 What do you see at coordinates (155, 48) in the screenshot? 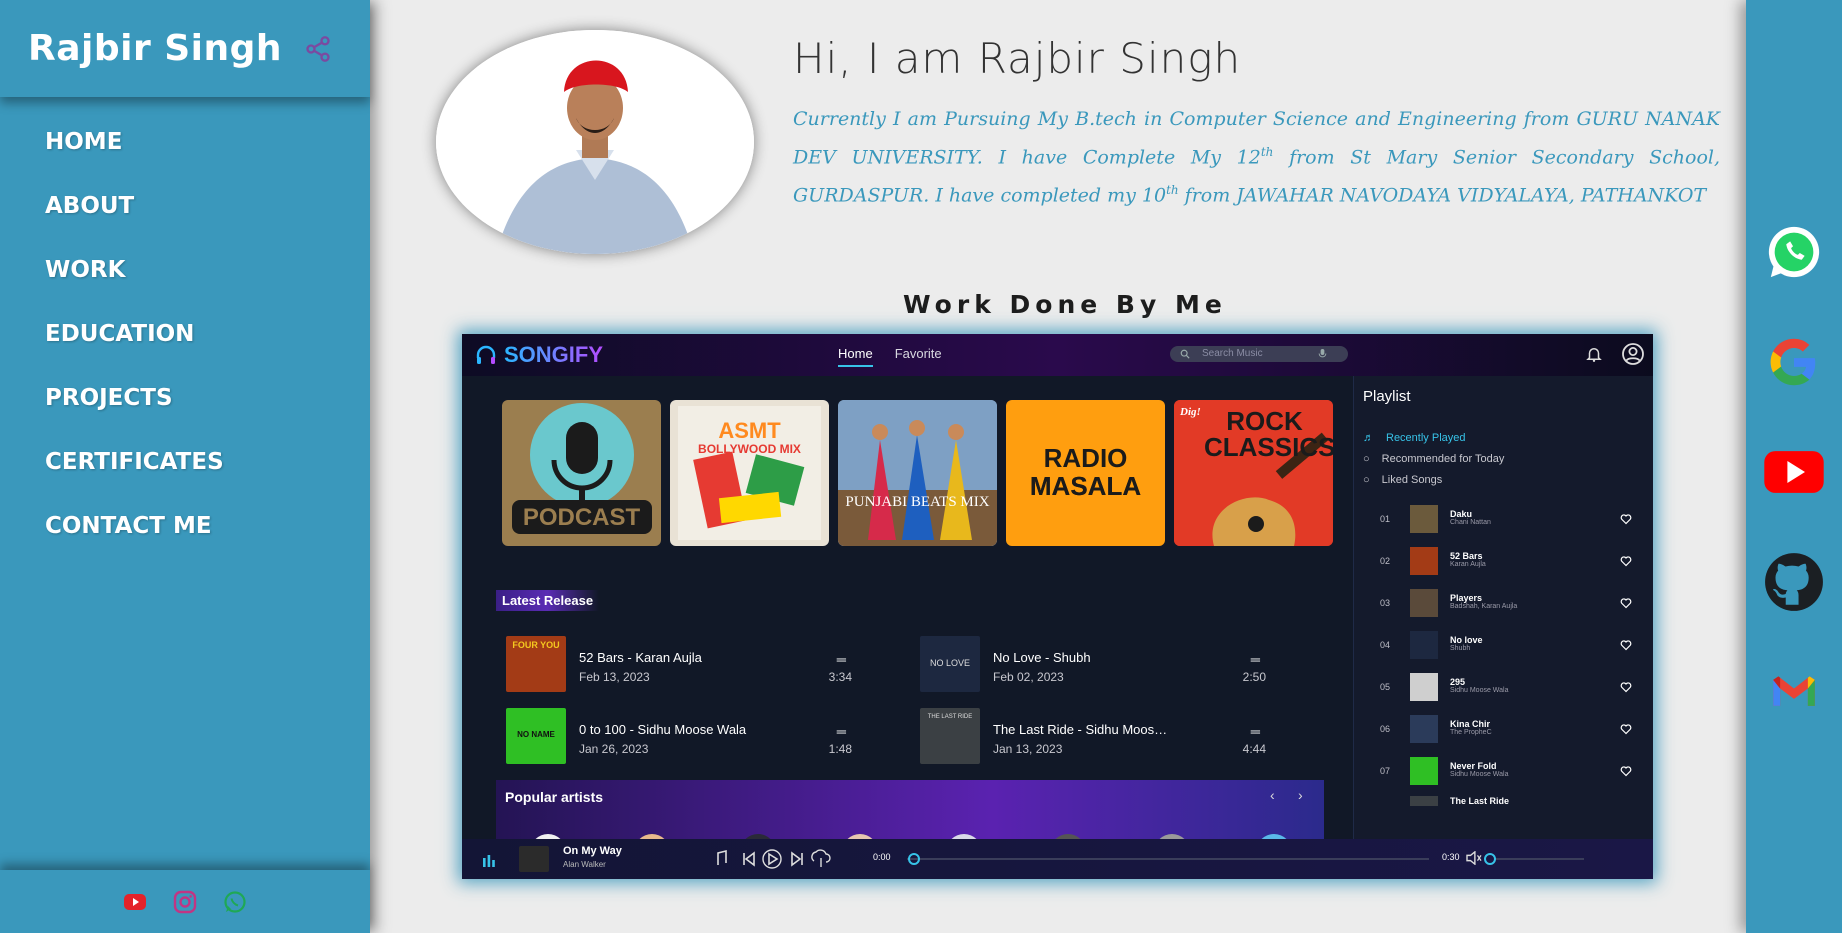
I see `brand-name: Rajbir Singh` at bounding box center [155, 48].